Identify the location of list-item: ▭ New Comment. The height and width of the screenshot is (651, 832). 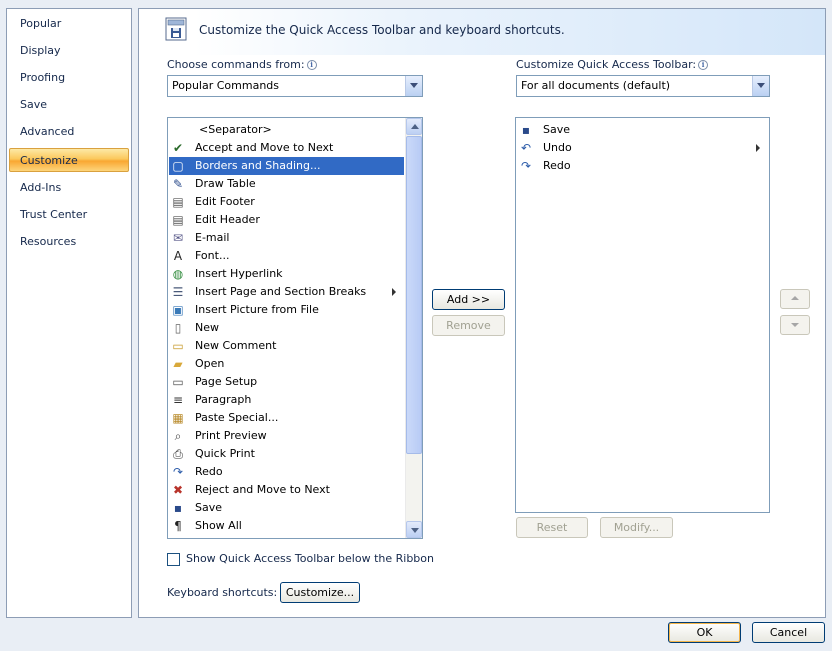
(286, 346).